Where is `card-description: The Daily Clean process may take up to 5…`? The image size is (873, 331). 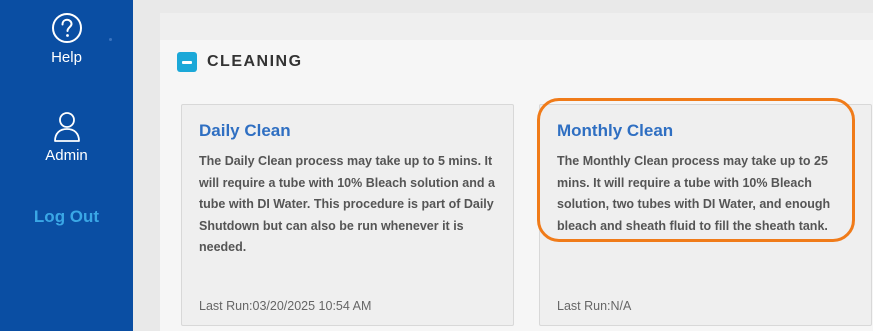 card-description: The Daily Clean process may take up to 5… is located at coordinates (347, 204).